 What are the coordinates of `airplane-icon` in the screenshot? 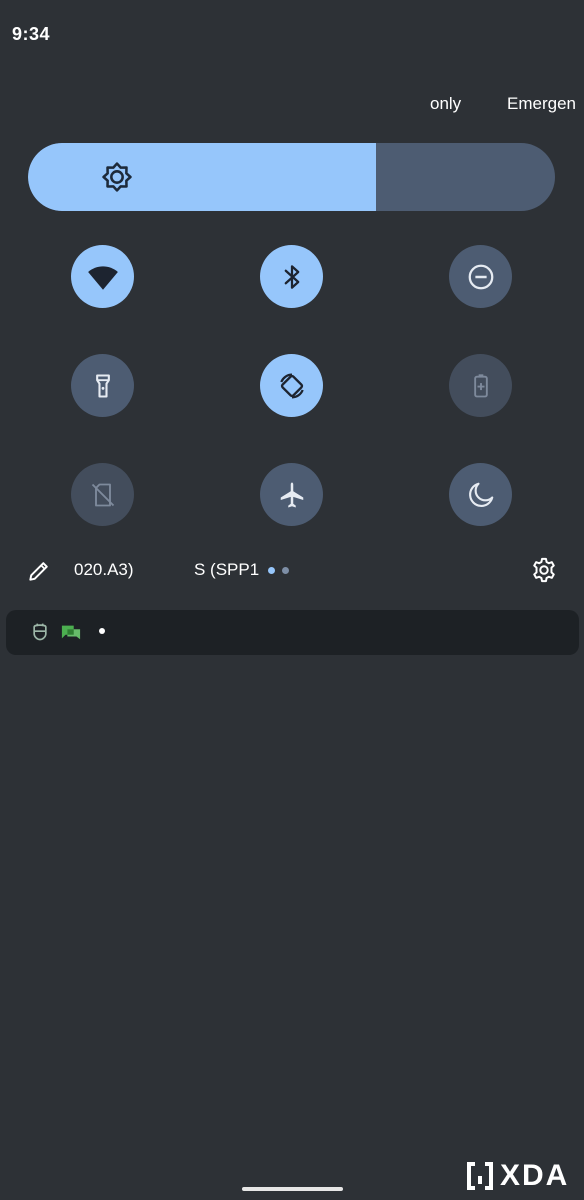 It's located at (291, 494).